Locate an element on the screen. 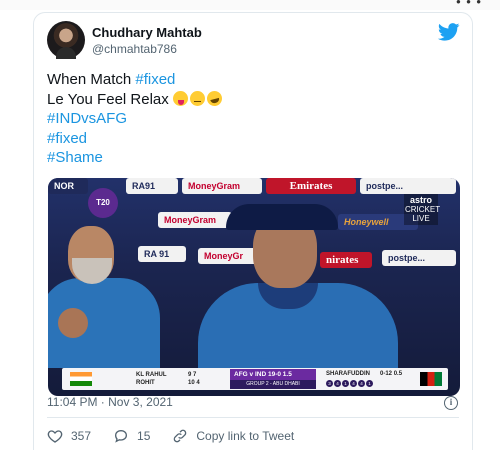  batter-name: ROHIT is located at coordinates (145, 383).